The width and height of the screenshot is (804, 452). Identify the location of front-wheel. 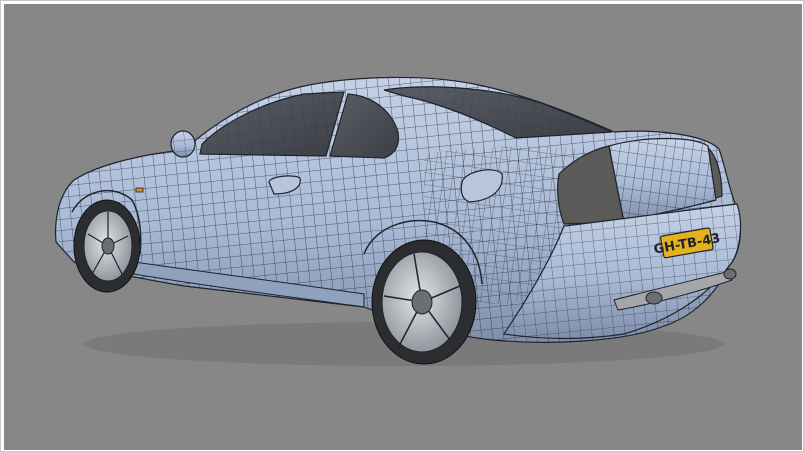
(107, 246).